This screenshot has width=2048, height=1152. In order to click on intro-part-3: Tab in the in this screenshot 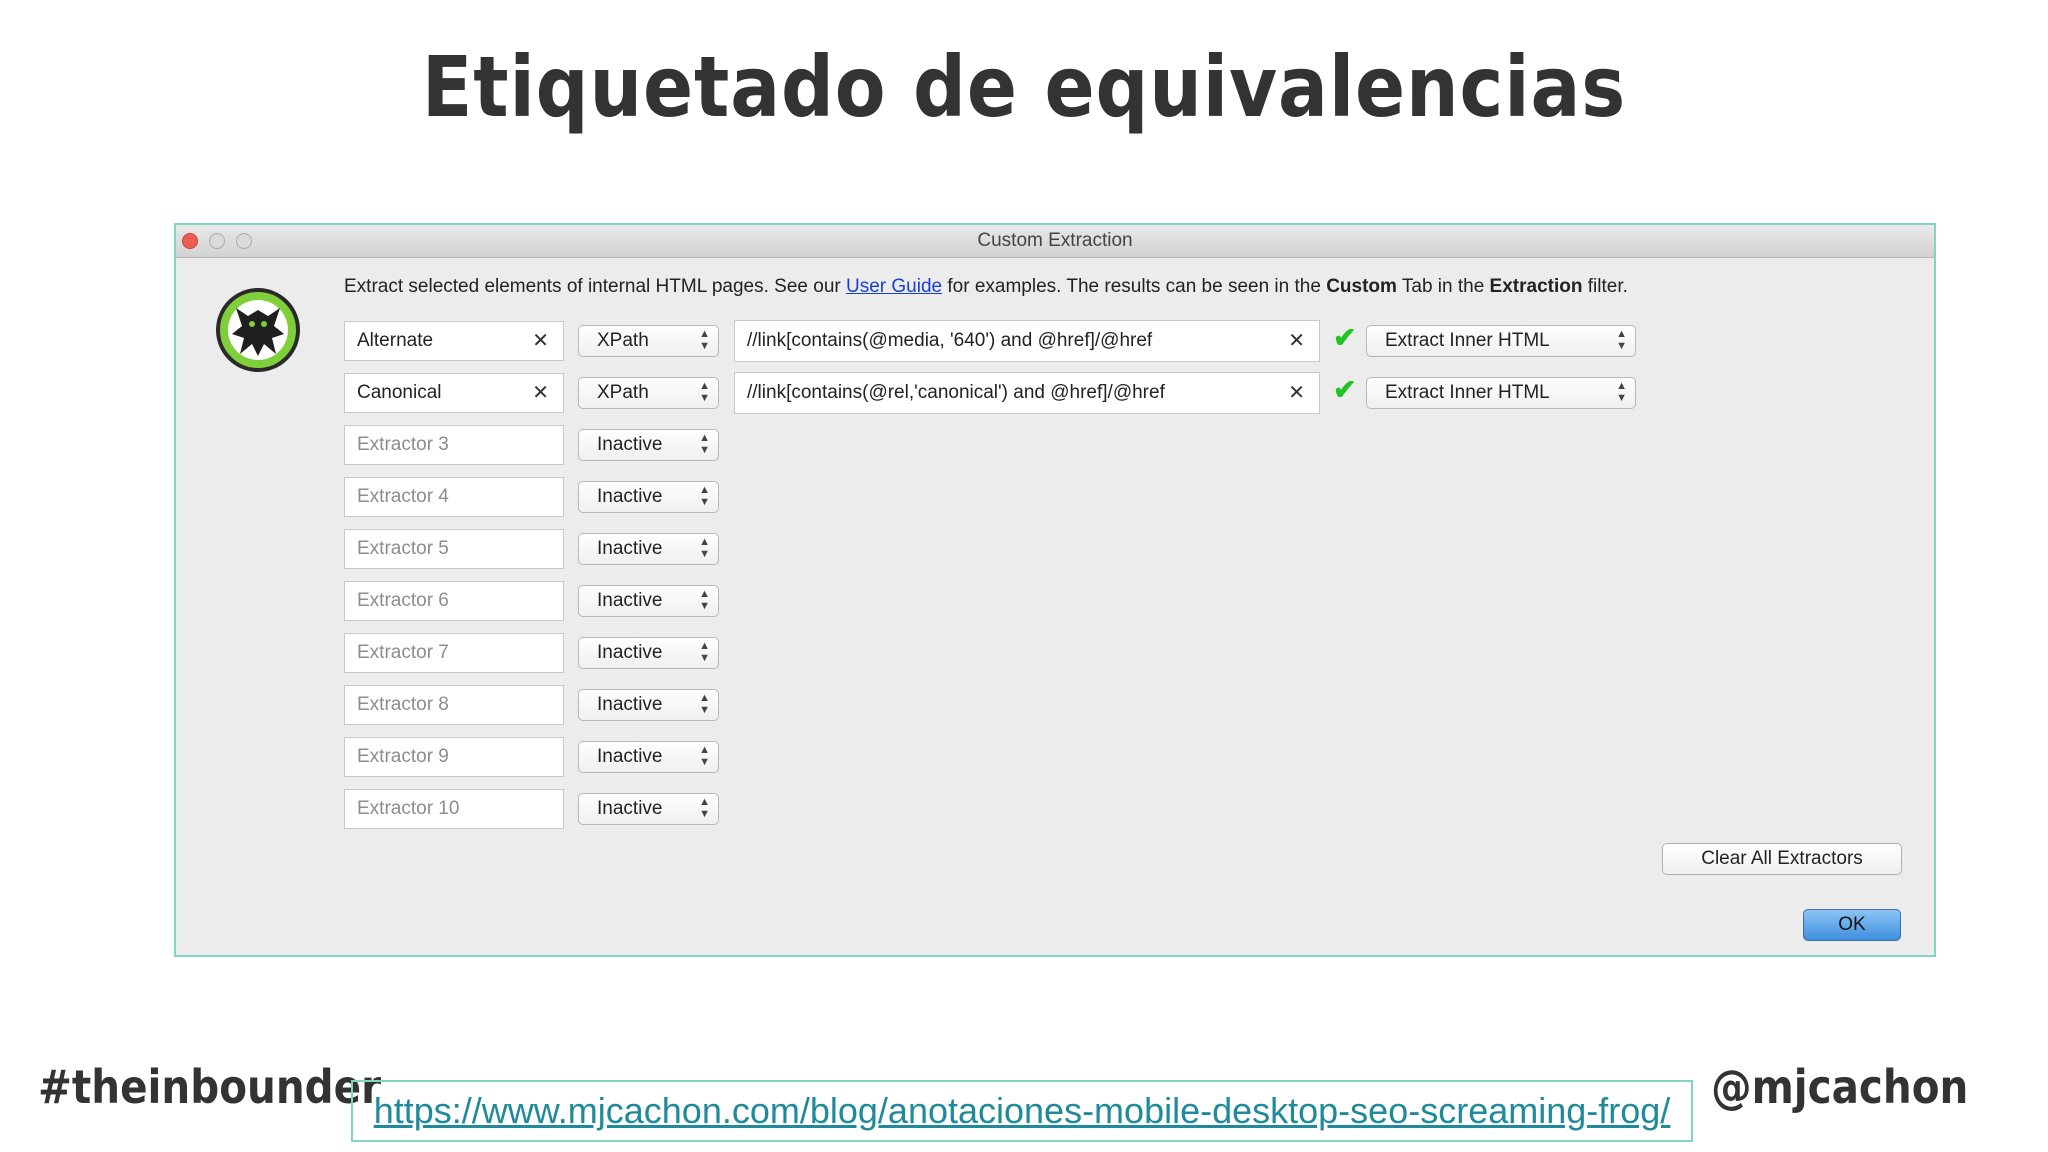, I will do `click(1443, 286)`.